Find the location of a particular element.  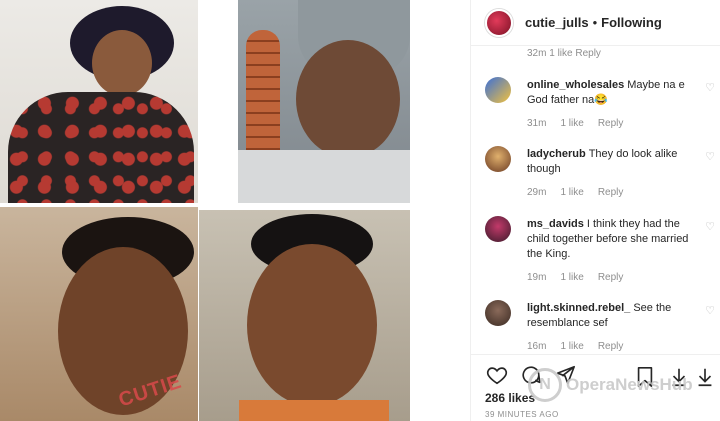

post-header: cutie_julls • Following is located at coordinates (595, 23).